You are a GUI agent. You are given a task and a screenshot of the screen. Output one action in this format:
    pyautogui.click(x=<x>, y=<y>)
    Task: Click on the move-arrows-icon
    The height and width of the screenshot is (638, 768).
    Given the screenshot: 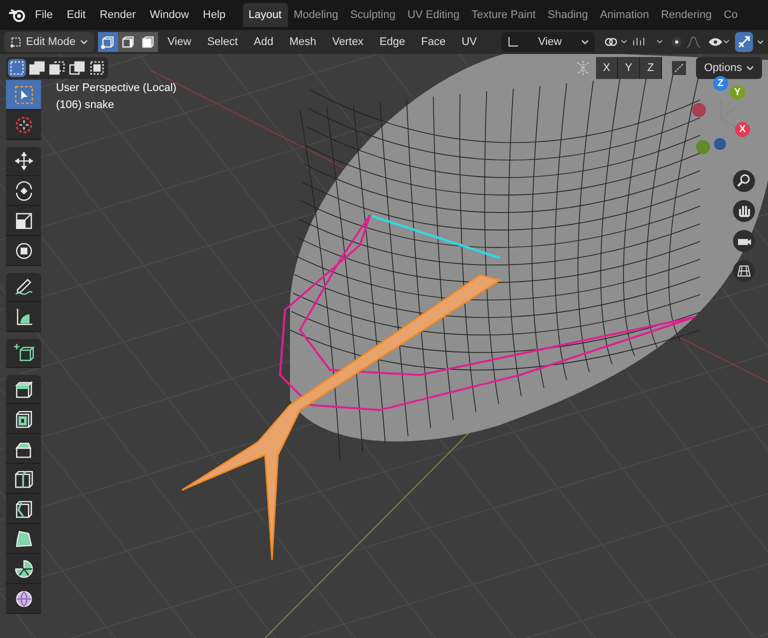 What is the action you would take?
    pyautogui.click(x=23, y=161)
    